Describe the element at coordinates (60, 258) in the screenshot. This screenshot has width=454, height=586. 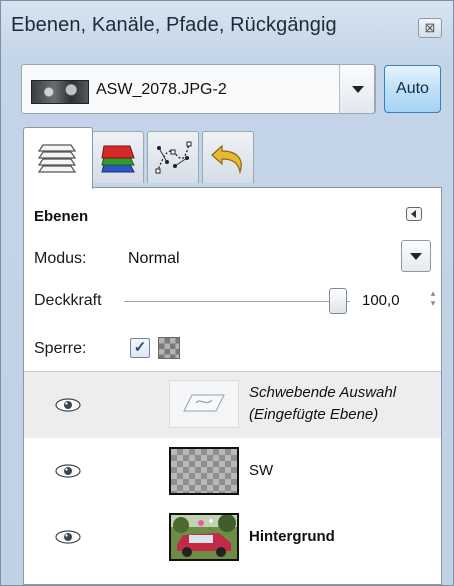
I see `mode-label: Modus:` at that location.